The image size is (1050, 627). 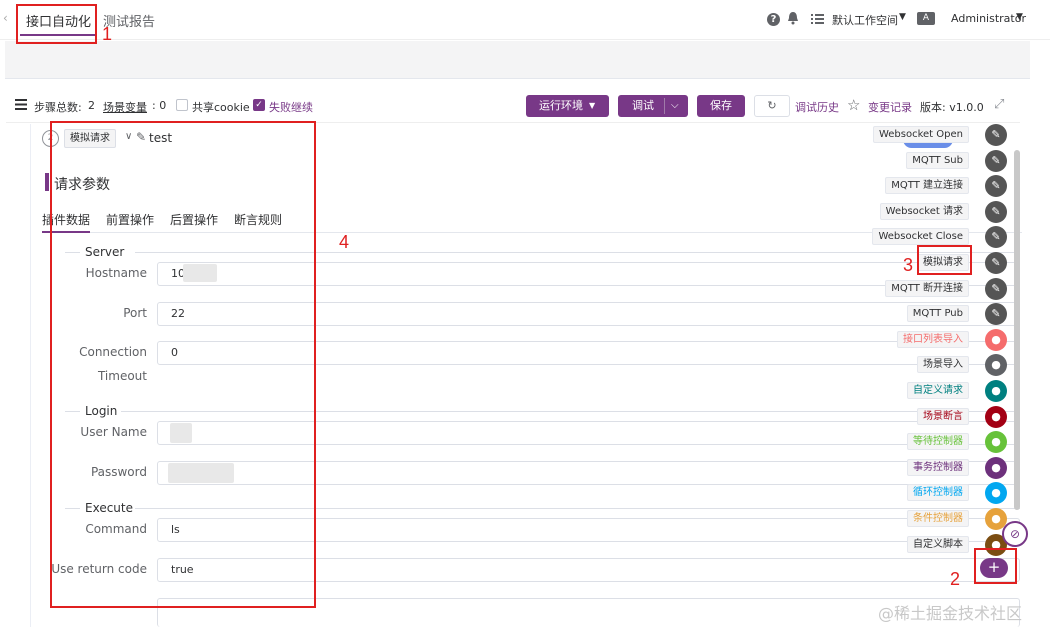 What do you see at coordinates (675, 106) in the screenshot?
I see `debug-chevron-icon: ⌵` at bounding box center [675, 106].